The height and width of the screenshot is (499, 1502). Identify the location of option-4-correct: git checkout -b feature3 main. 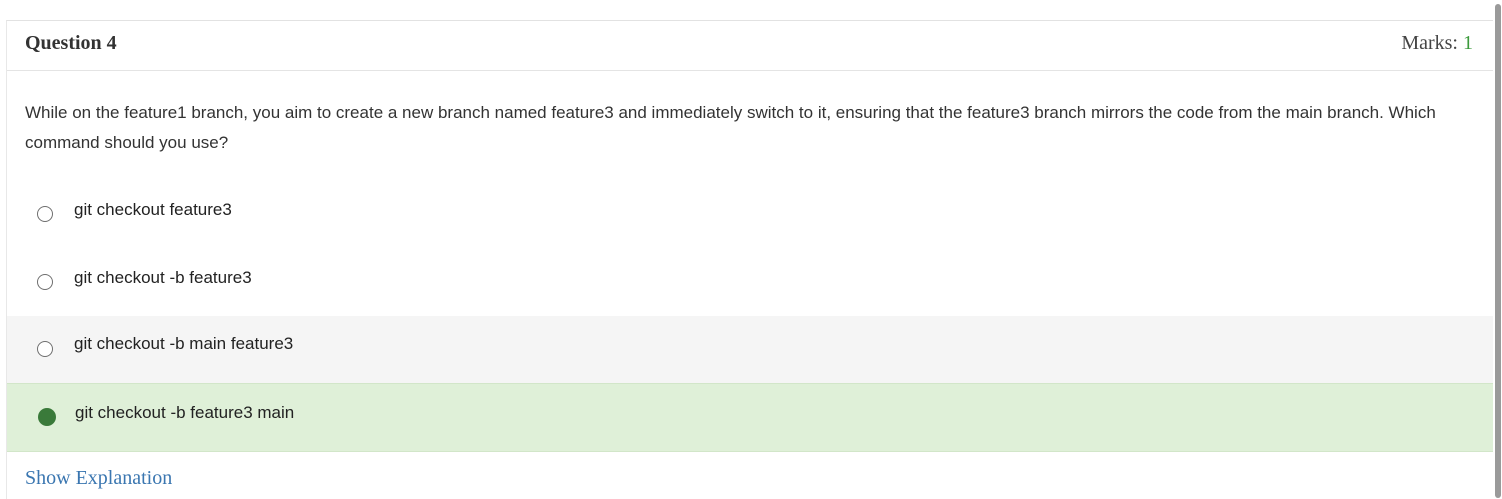
(750, 417).